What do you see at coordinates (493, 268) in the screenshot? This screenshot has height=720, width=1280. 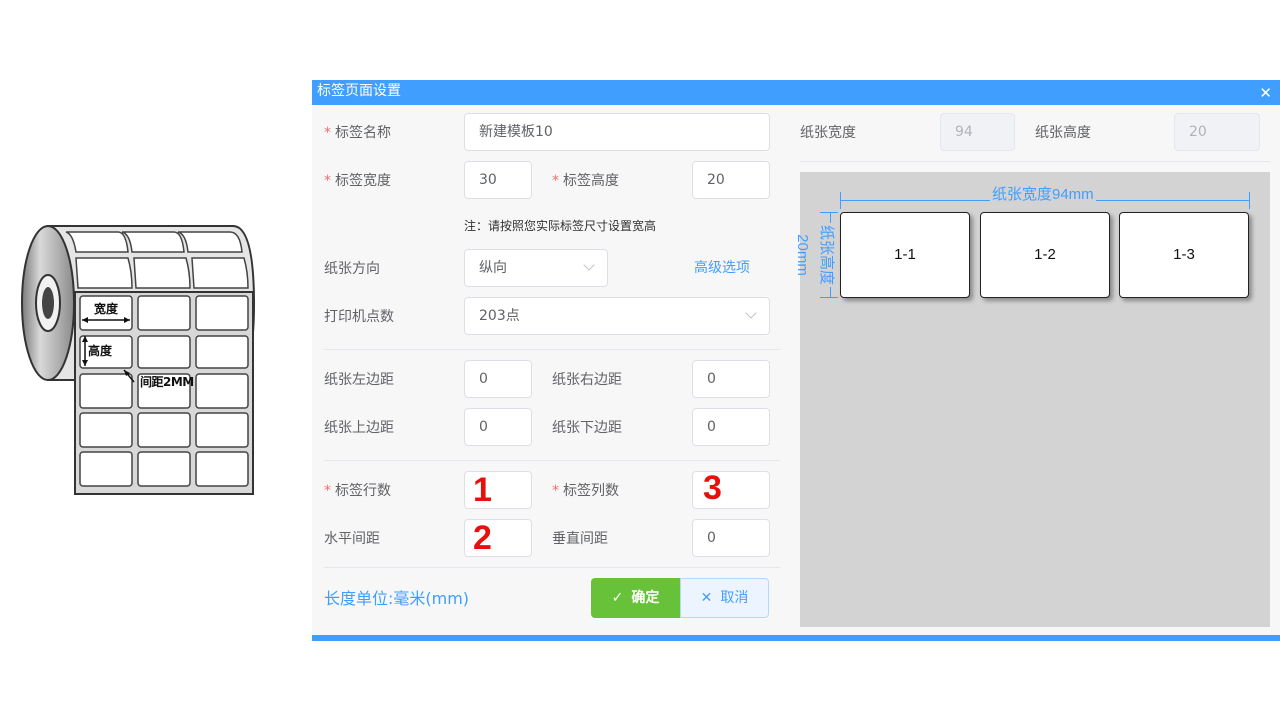 I see `paper-direction-value: 纵向` at bounding box center [493, 268].